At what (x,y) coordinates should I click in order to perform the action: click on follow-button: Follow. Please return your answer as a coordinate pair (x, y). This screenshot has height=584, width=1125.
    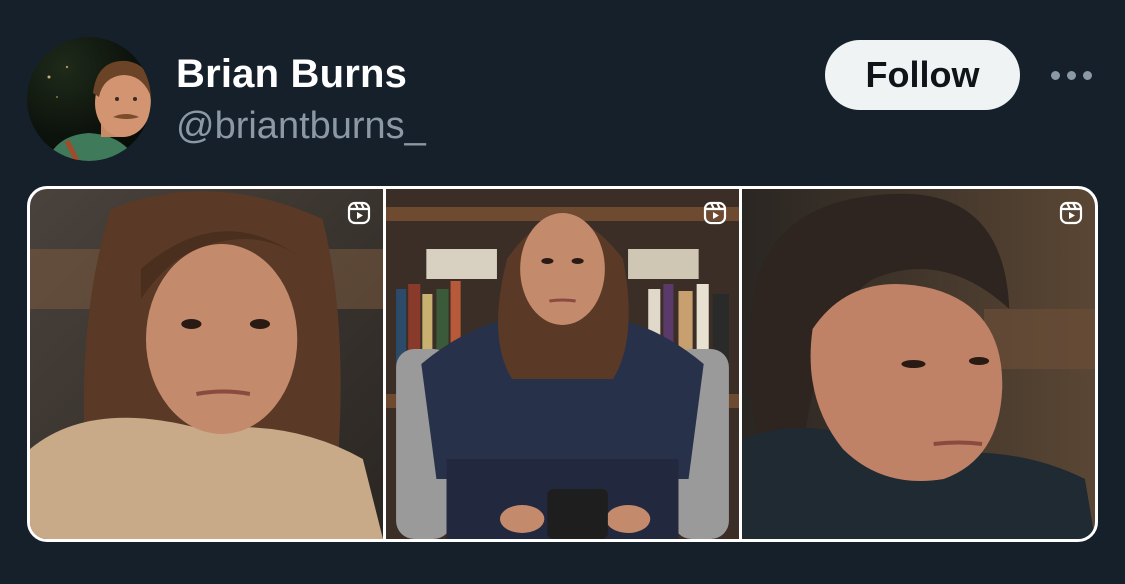
    Looking at the image, I should click on (922, 75).